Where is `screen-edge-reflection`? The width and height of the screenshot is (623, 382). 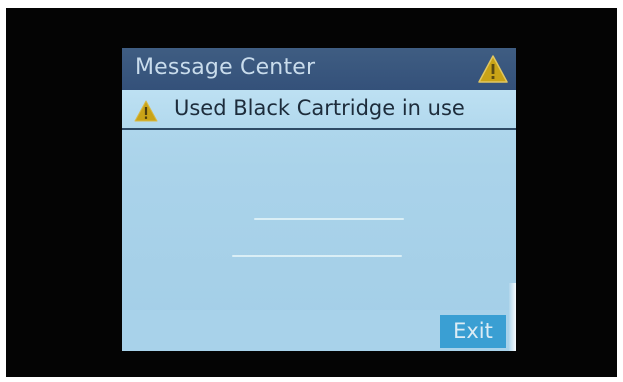 screen-edge-reflection is located at coordinates (512, 317).